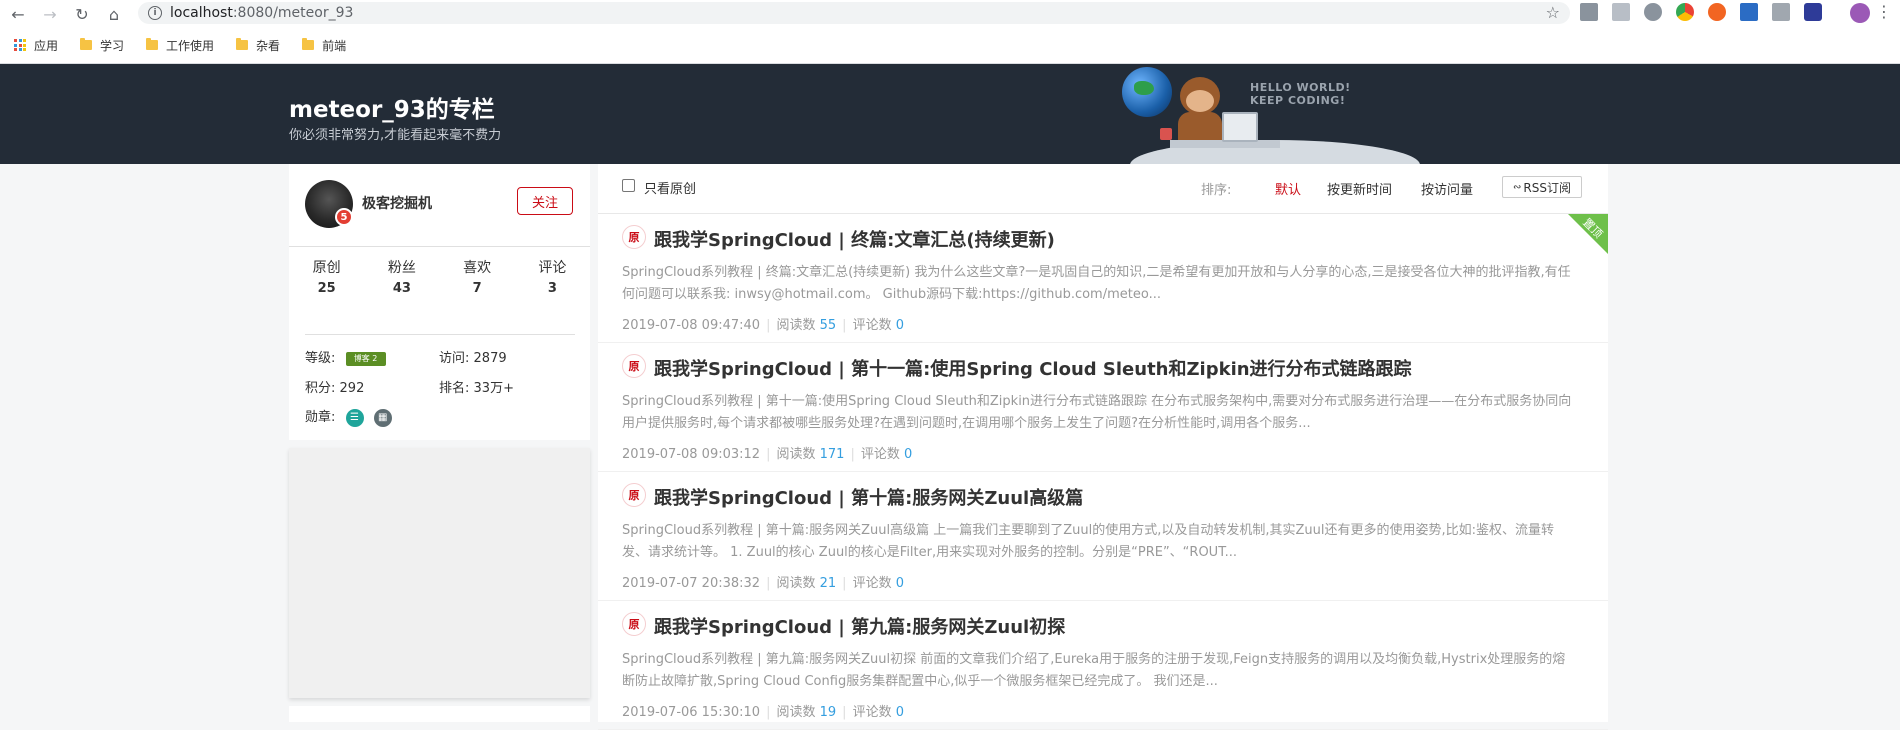 This screenshot has width=1900, height=730. What do you see at coordinates (1884, 11) in the screenshot?
I see `menu-icon: ⋮` at bounding box center [1884, 11].